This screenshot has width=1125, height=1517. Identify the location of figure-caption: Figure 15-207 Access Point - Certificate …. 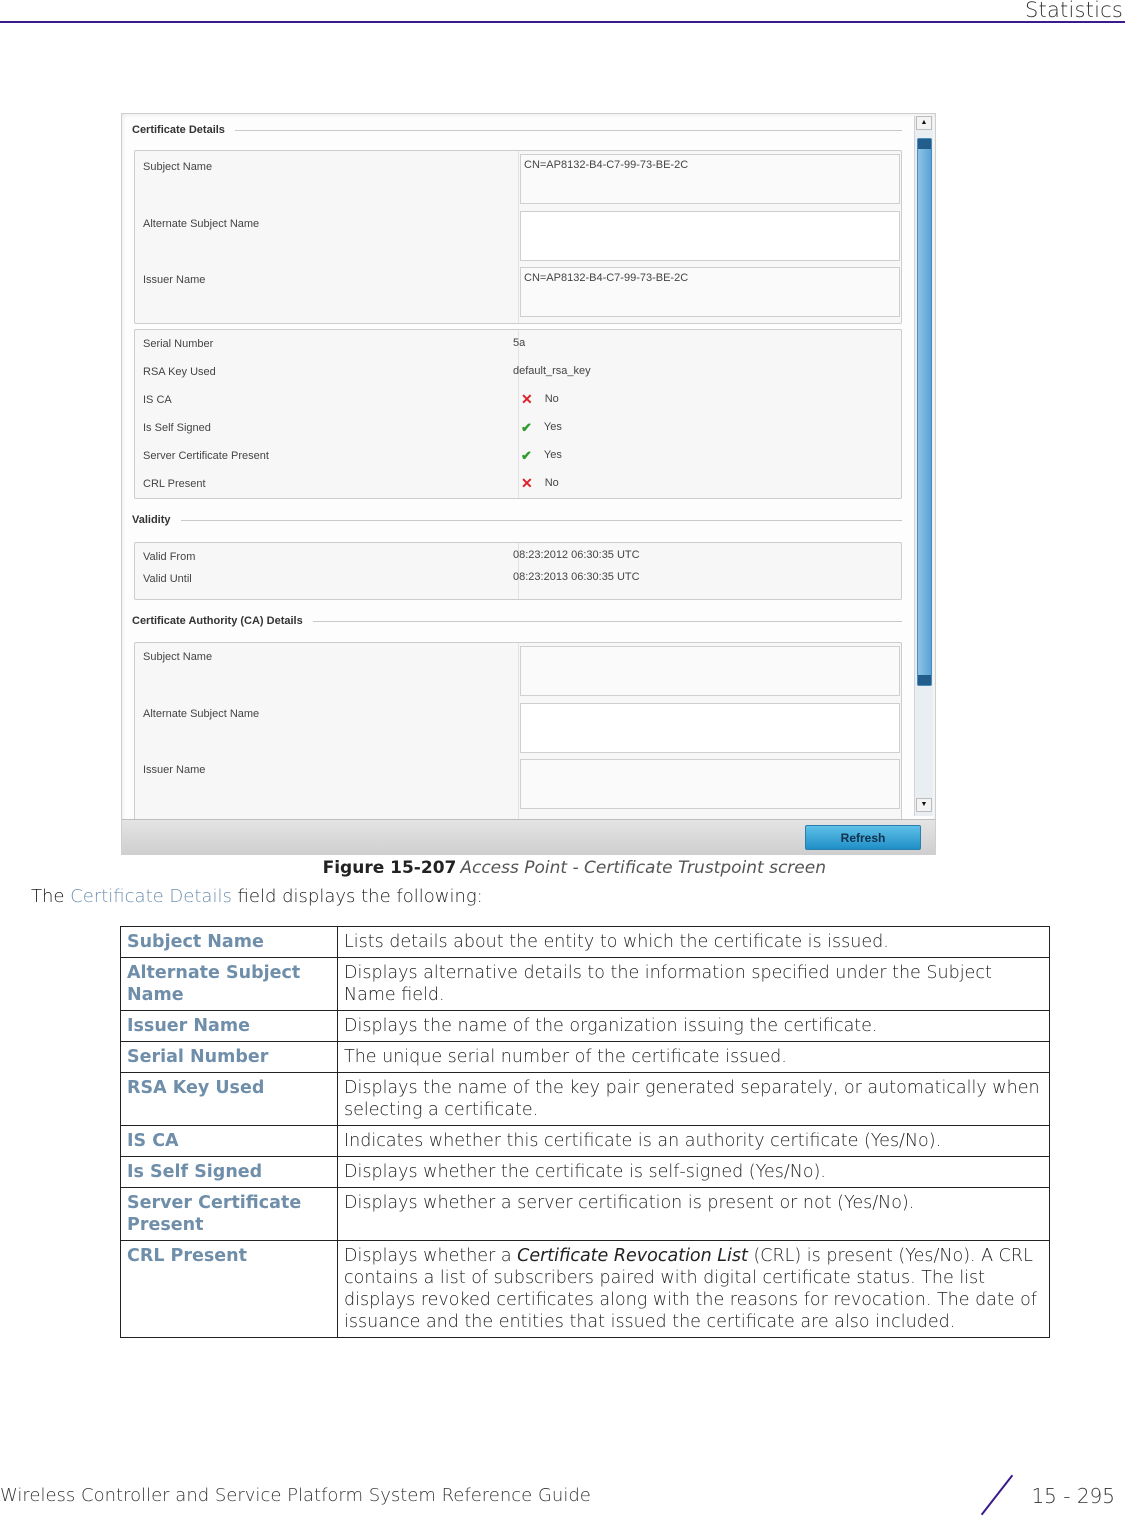
(413, 868).